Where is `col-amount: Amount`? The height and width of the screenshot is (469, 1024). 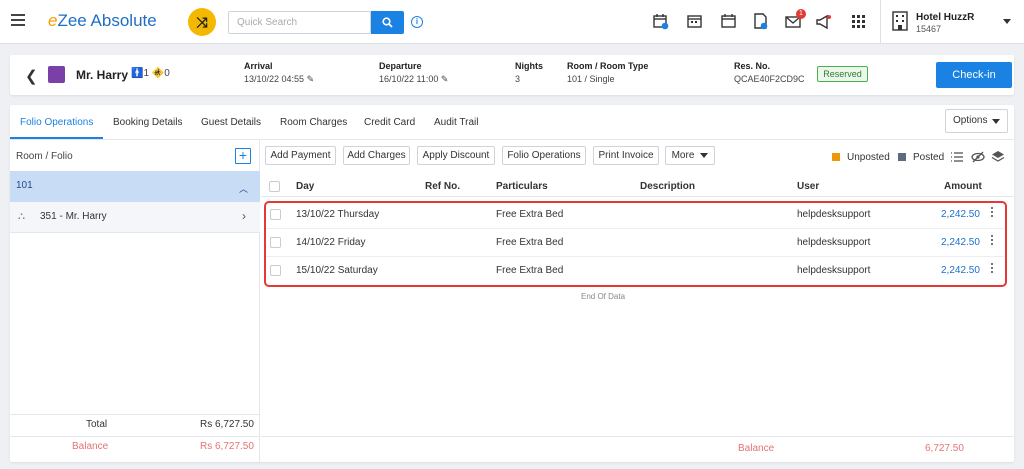 col-amount: Amount is located at coordinates (963, 186).